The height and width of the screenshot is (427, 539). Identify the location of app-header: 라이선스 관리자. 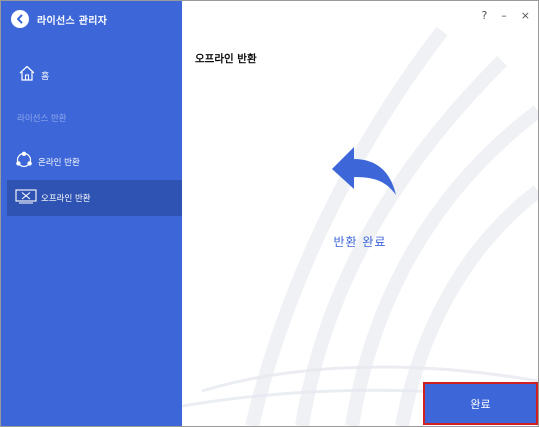
(59, 19).